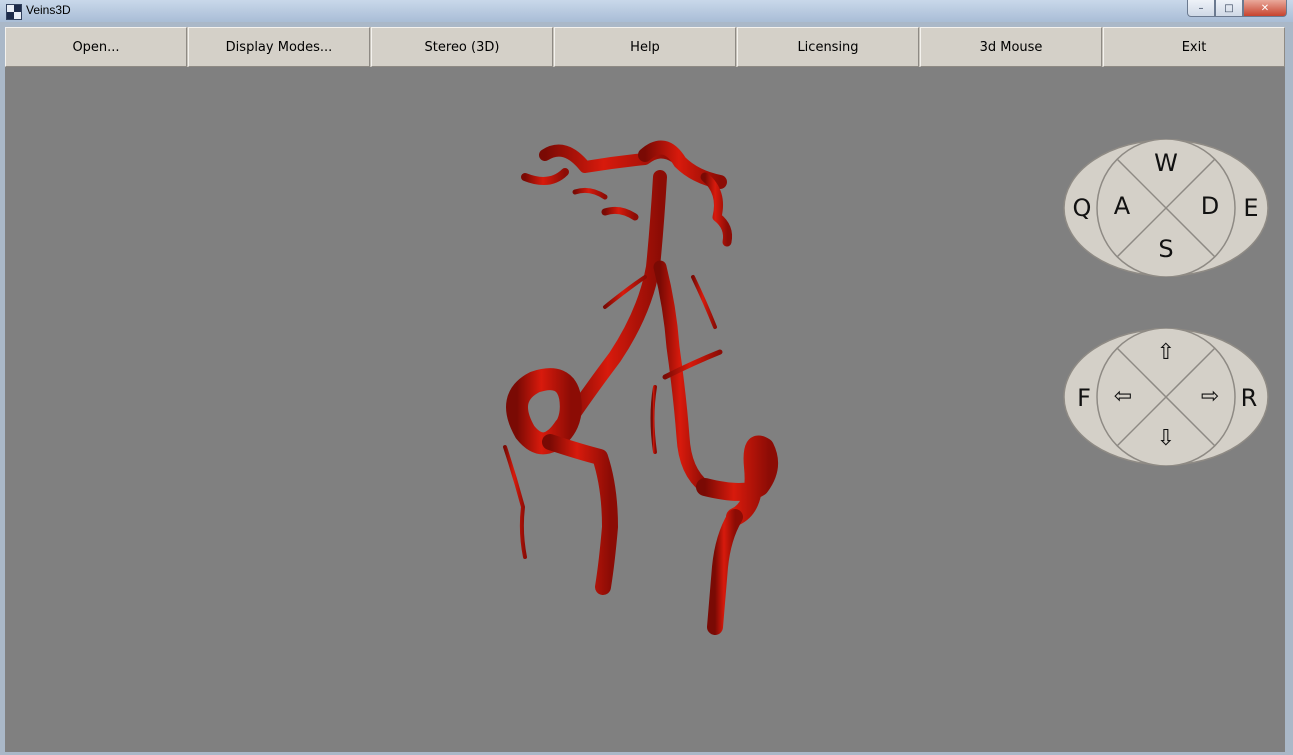 Image resolution: width=1293 pixels, height=755 pixels. What do you see at coordinates (1250, 208) in the screenshot?
I see `roll-right-e: E` at bounding box center [1250, 208].